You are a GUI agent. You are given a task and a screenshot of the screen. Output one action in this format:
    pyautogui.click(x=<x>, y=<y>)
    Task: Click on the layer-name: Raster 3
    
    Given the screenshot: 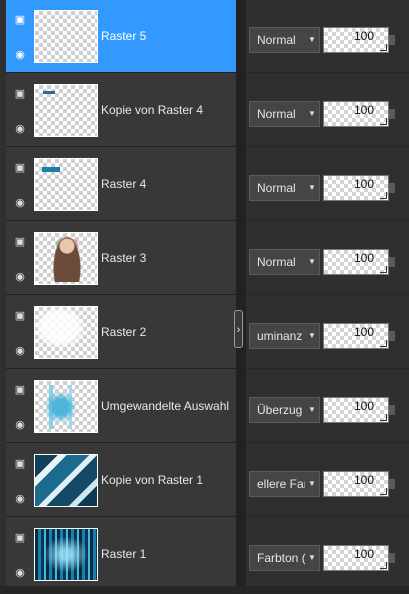 What is the action you would take?
    pyautogui.click(x=166, y=258)
    